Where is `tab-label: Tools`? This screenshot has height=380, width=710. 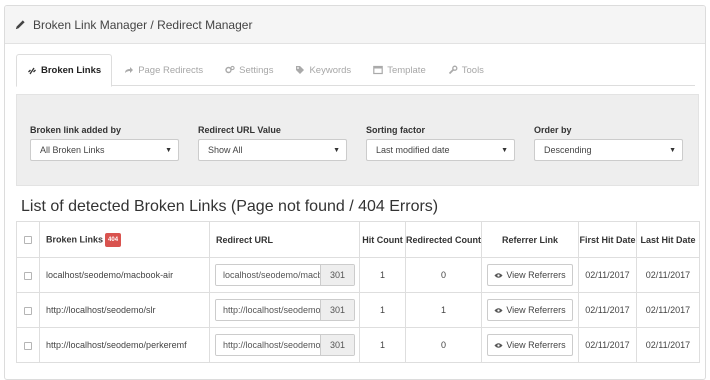
tab-label: Tools is located at coordinates (472, 70).